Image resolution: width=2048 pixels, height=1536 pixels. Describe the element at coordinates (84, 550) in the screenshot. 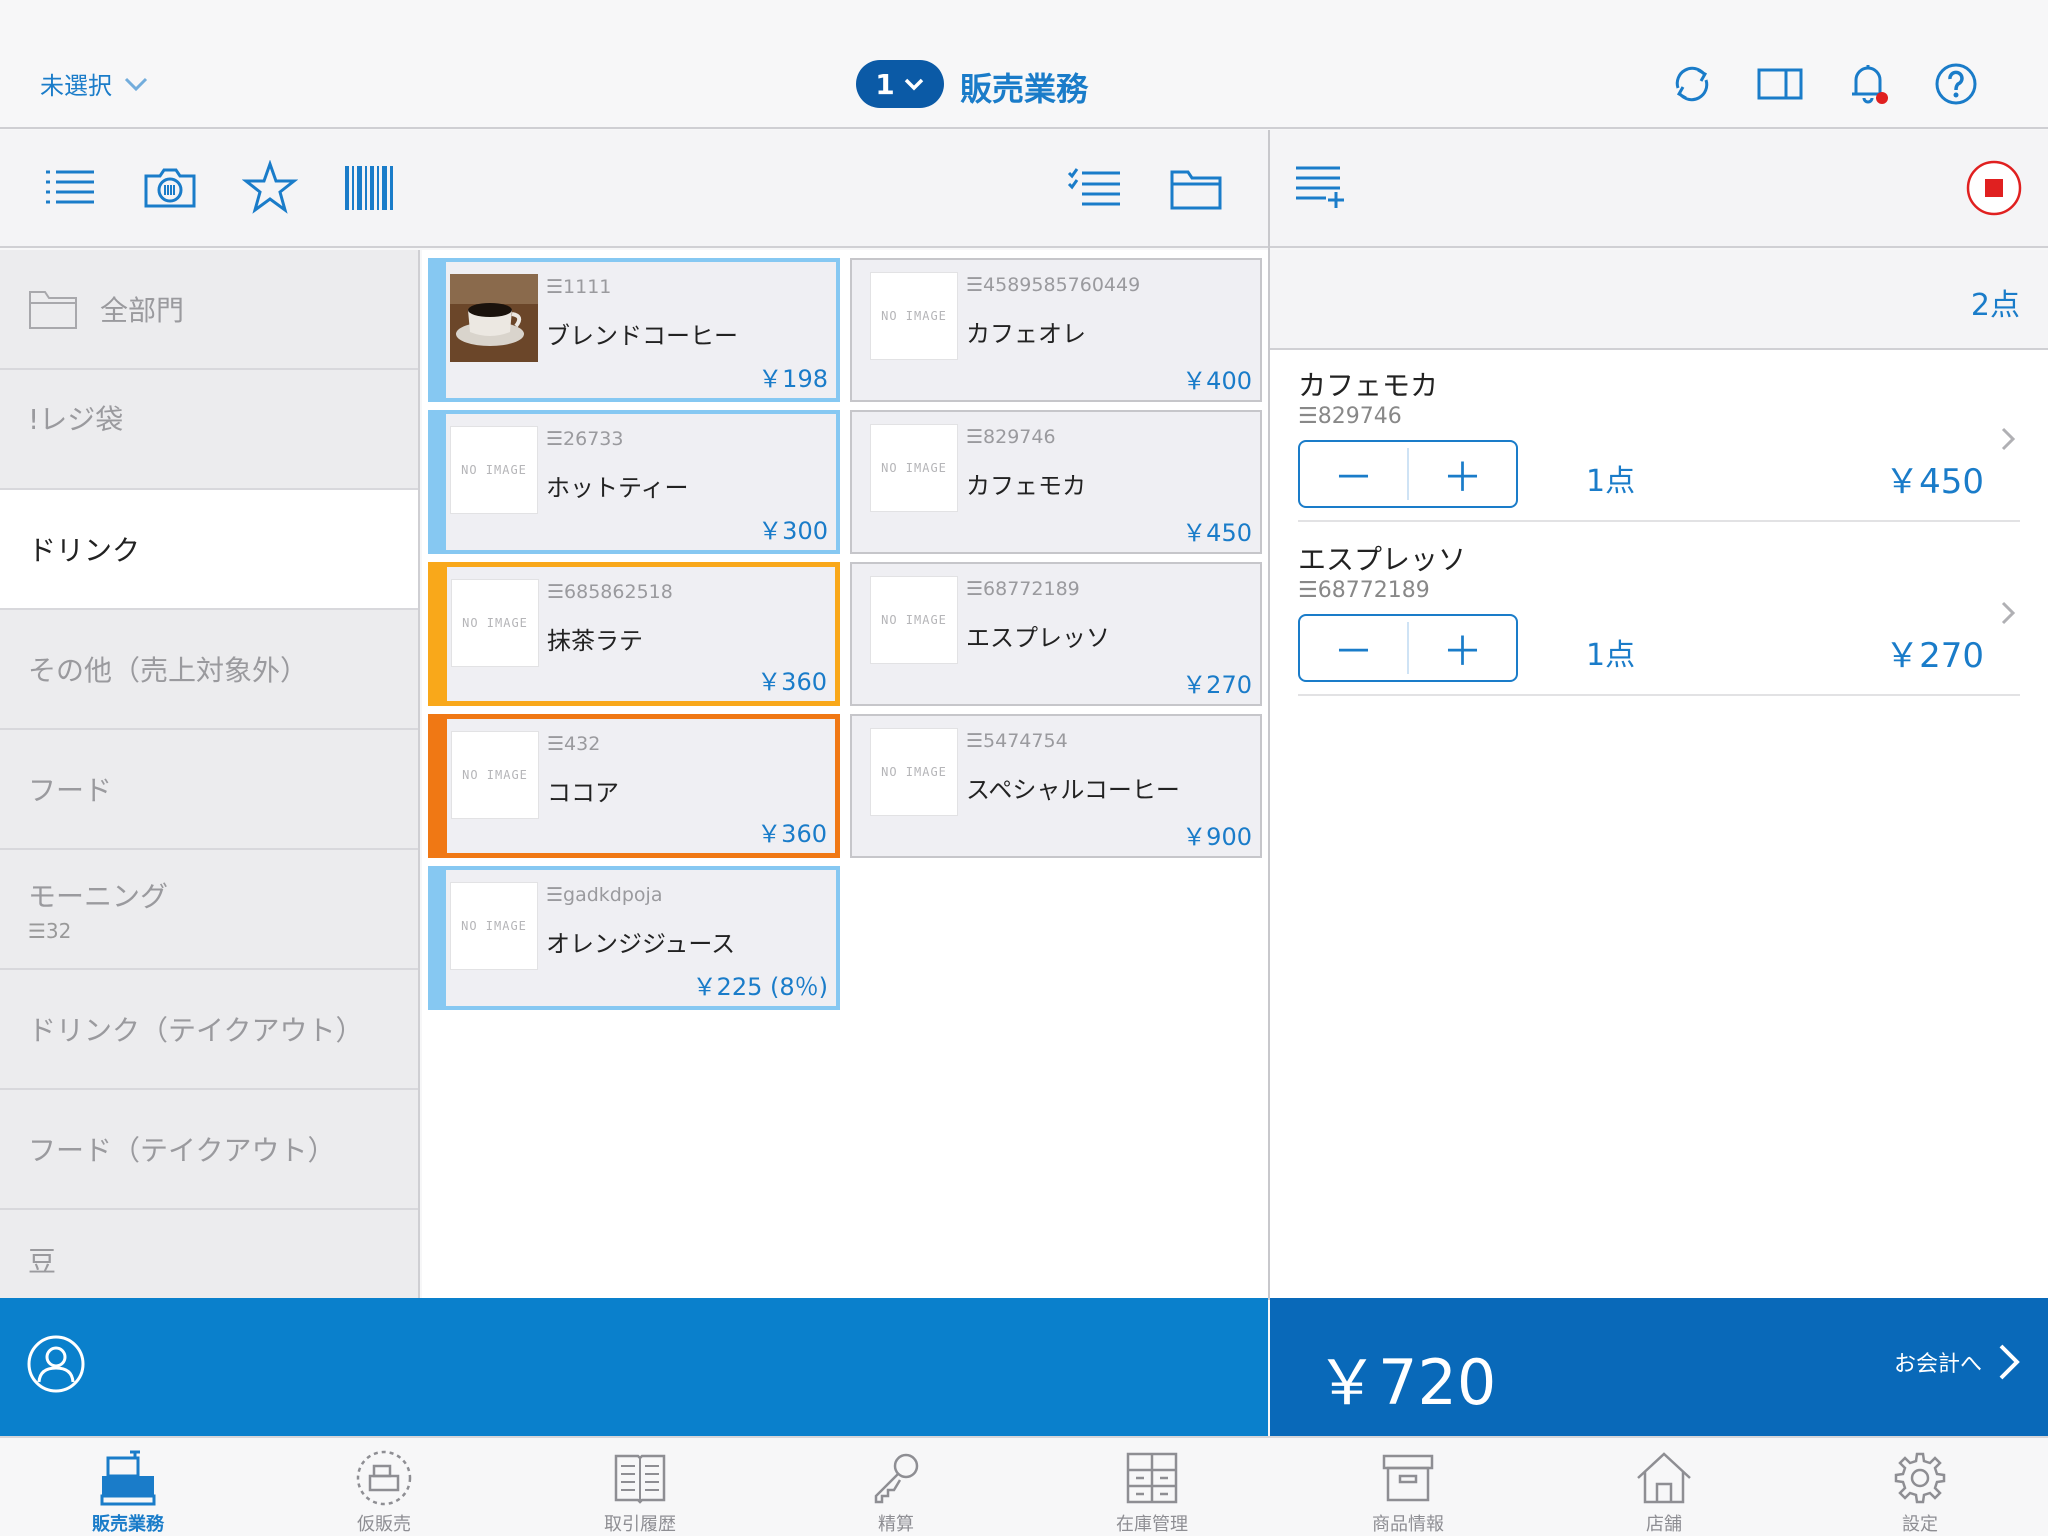

I see `category-label: ドリンク` at that location.